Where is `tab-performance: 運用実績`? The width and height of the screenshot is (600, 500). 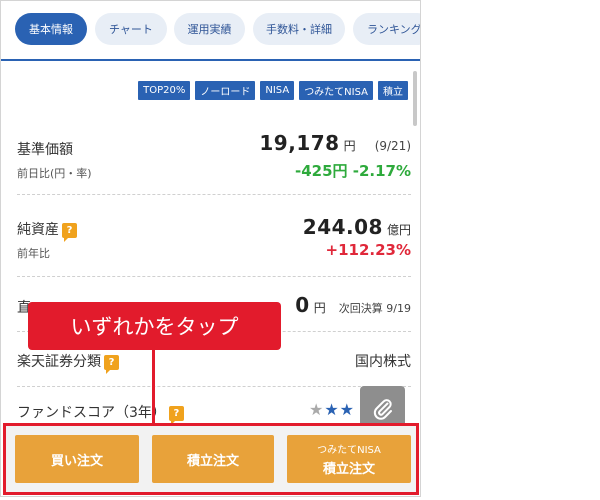
tab-performance: 運用実績 is located at coordinates (209, 29).